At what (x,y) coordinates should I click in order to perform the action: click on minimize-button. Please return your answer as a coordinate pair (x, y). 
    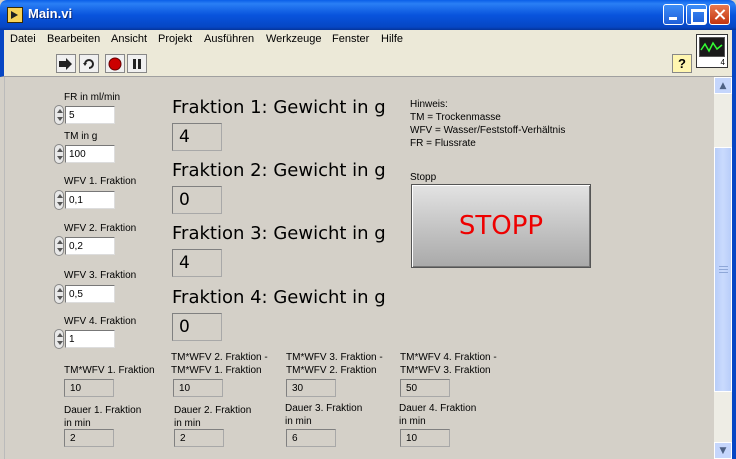
    Looking at the image, I should click on (673, 14).